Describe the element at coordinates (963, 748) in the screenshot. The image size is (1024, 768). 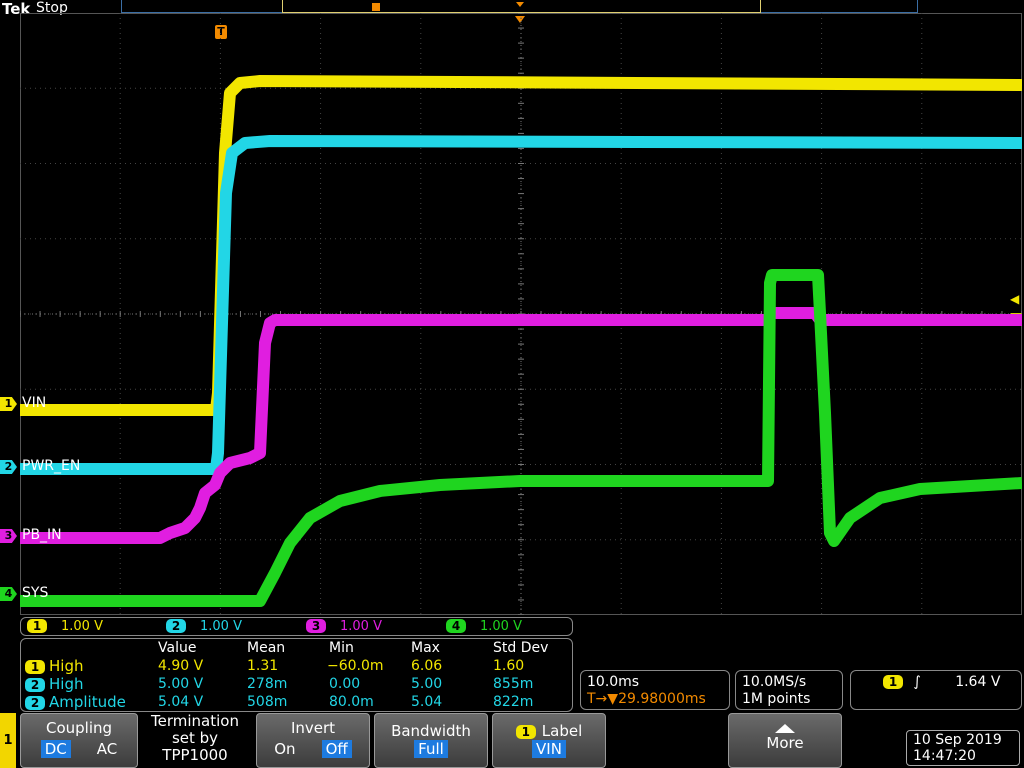
I see `date-time: 10 Sep 2019 14:47:20` at that location.